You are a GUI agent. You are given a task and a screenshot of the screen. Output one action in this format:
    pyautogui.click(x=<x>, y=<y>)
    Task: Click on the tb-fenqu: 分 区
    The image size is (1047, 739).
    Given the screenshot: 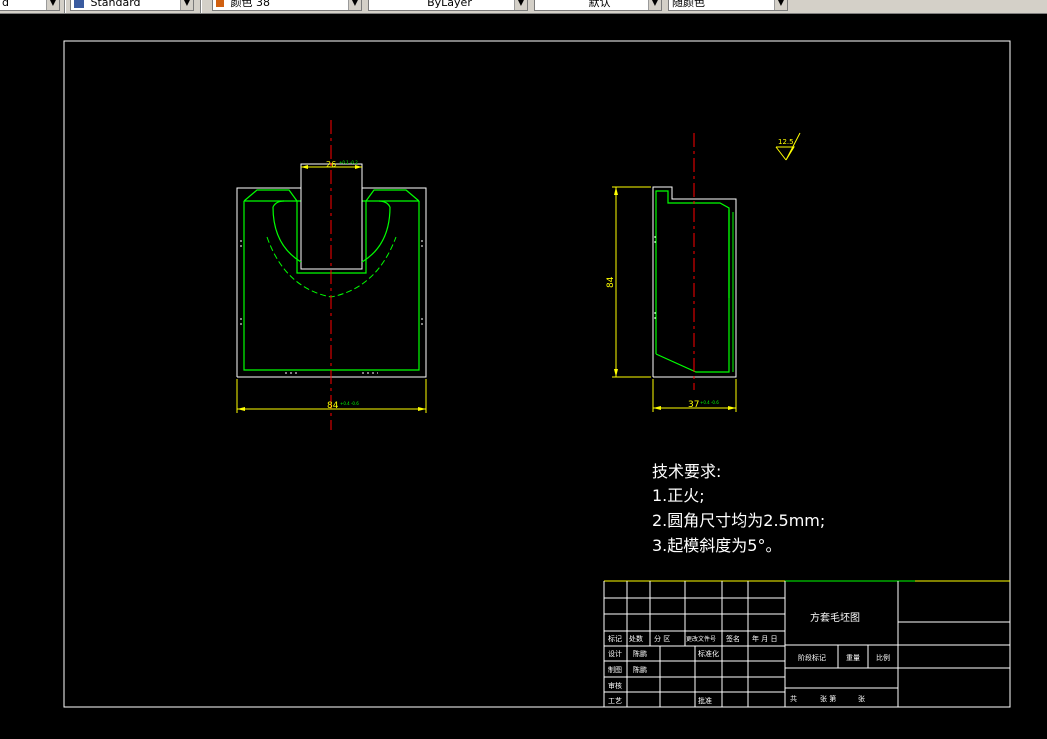 What is the action you would take?
    pyautogui.click(x=662, y=638)
    